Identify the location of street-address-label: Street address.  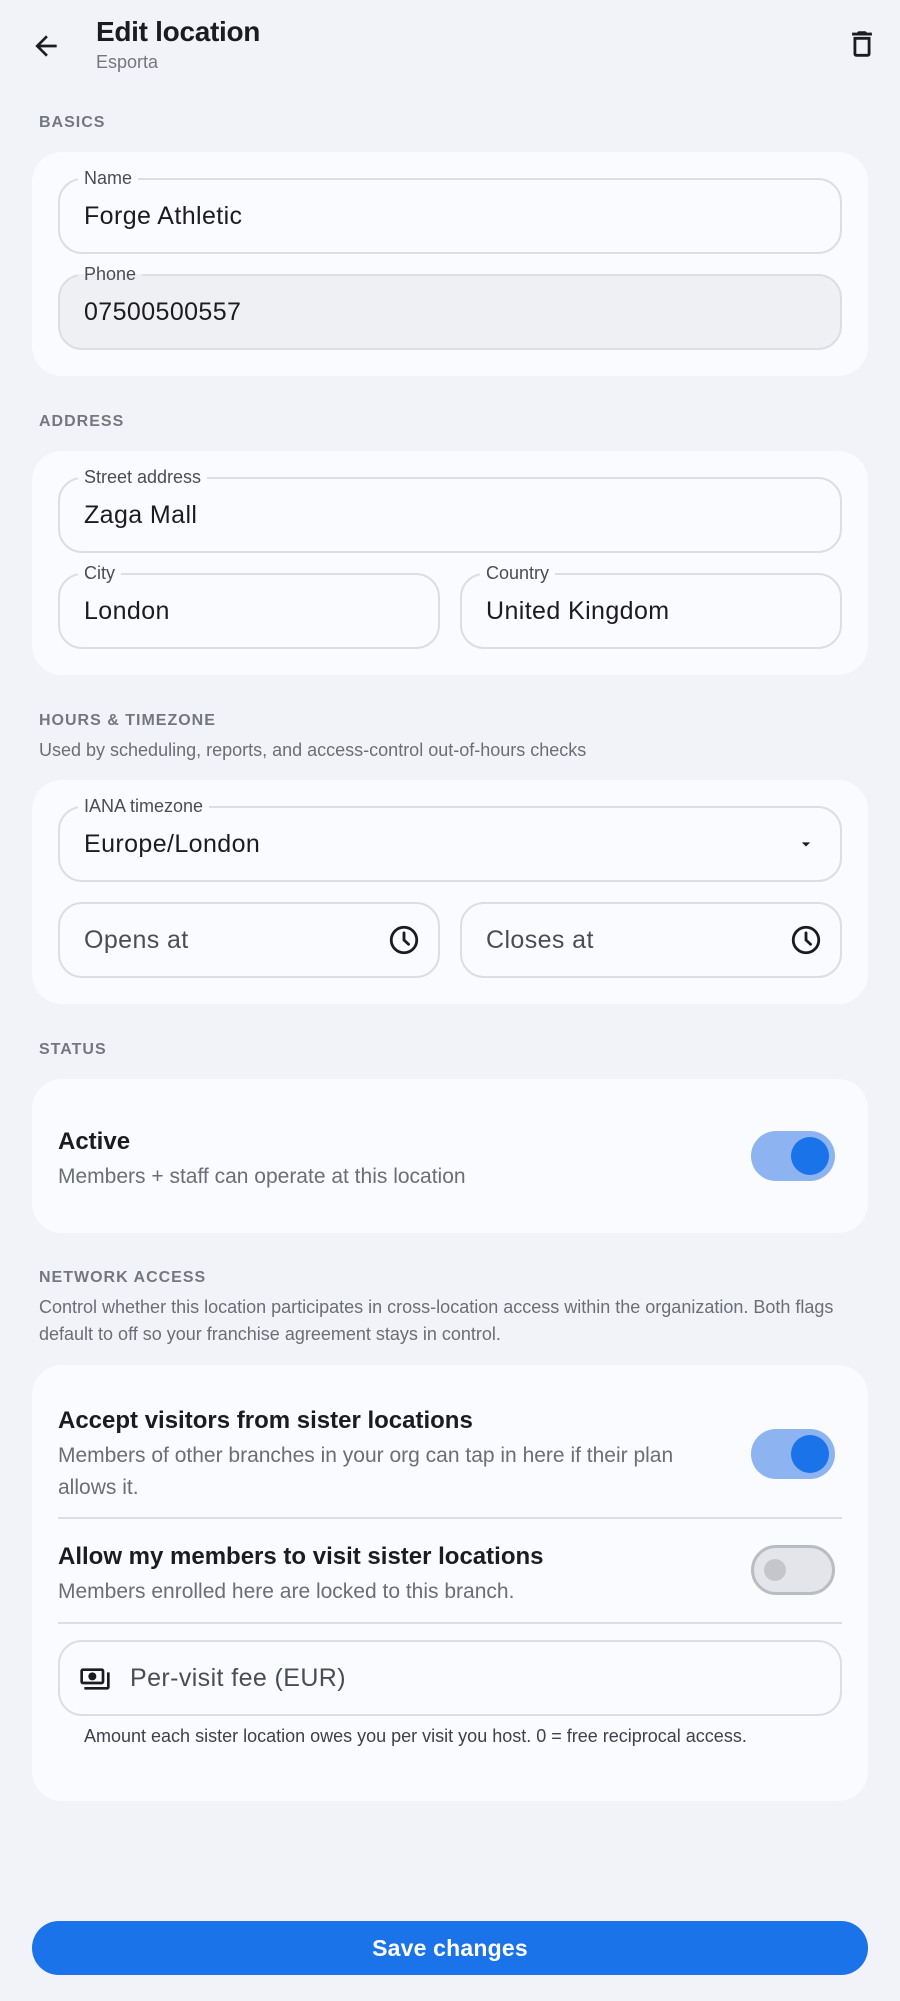
(143, 477).